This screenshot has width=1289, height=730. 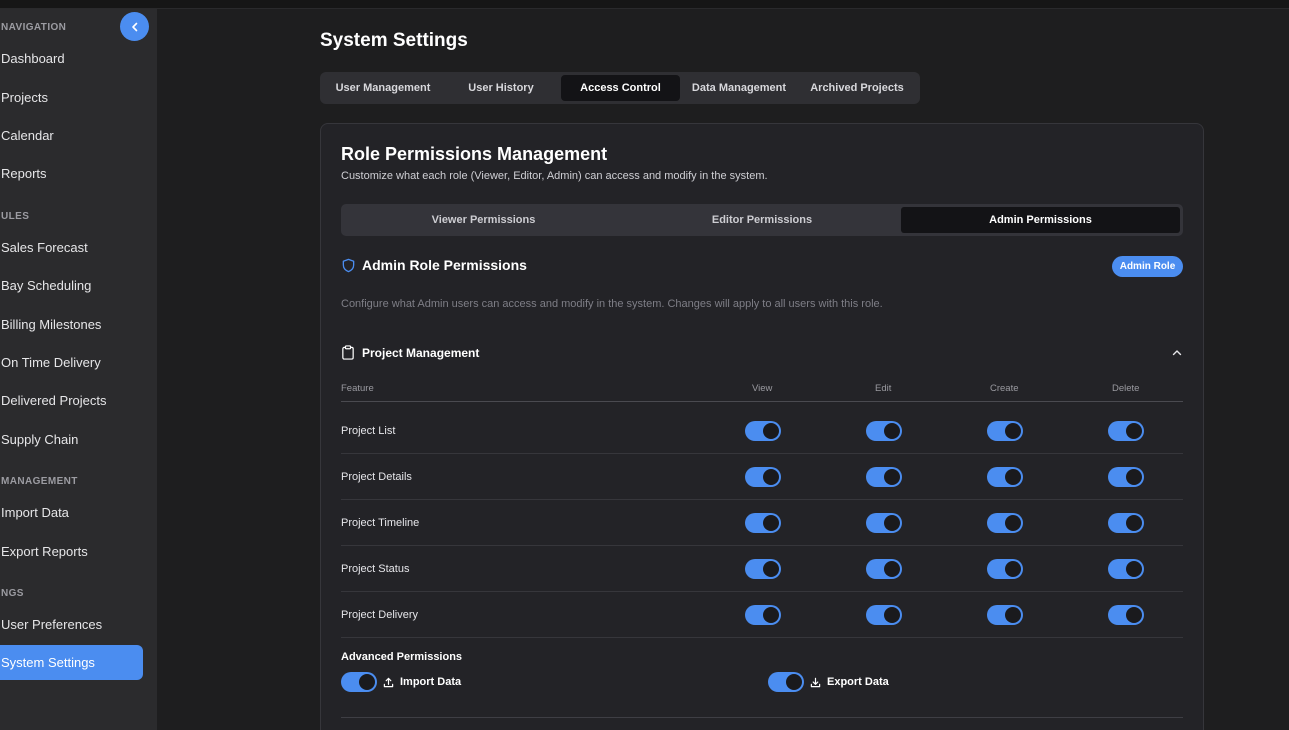 What do you see at coordinates (348, 265) in the screenshot?
I see `shield-icon` at bounding box center [348, 265].